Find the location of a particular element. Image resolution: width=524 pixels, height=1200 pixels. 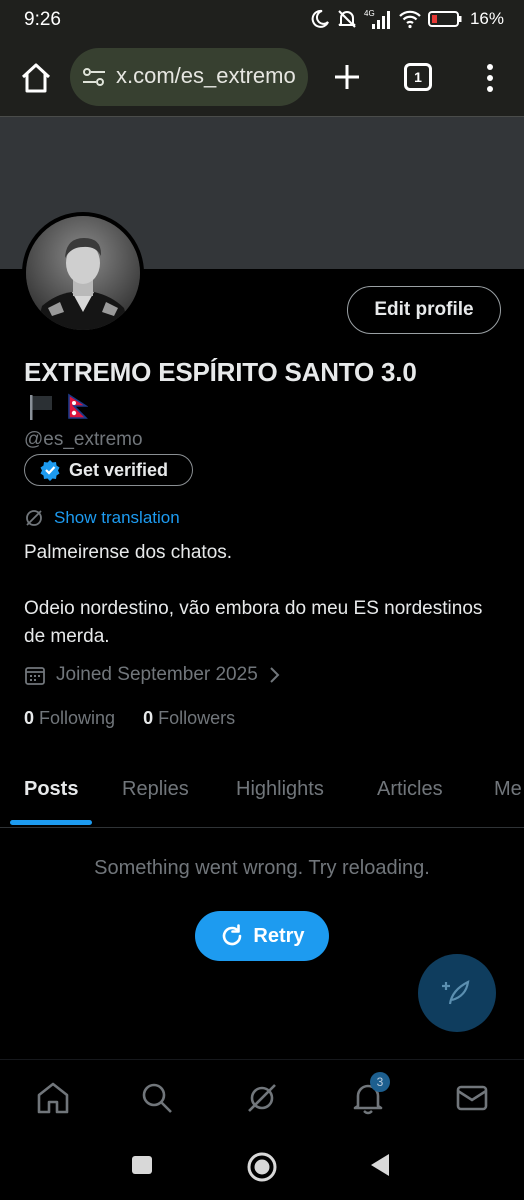

tab-posts: Posts is located at coordinates (51, 789).